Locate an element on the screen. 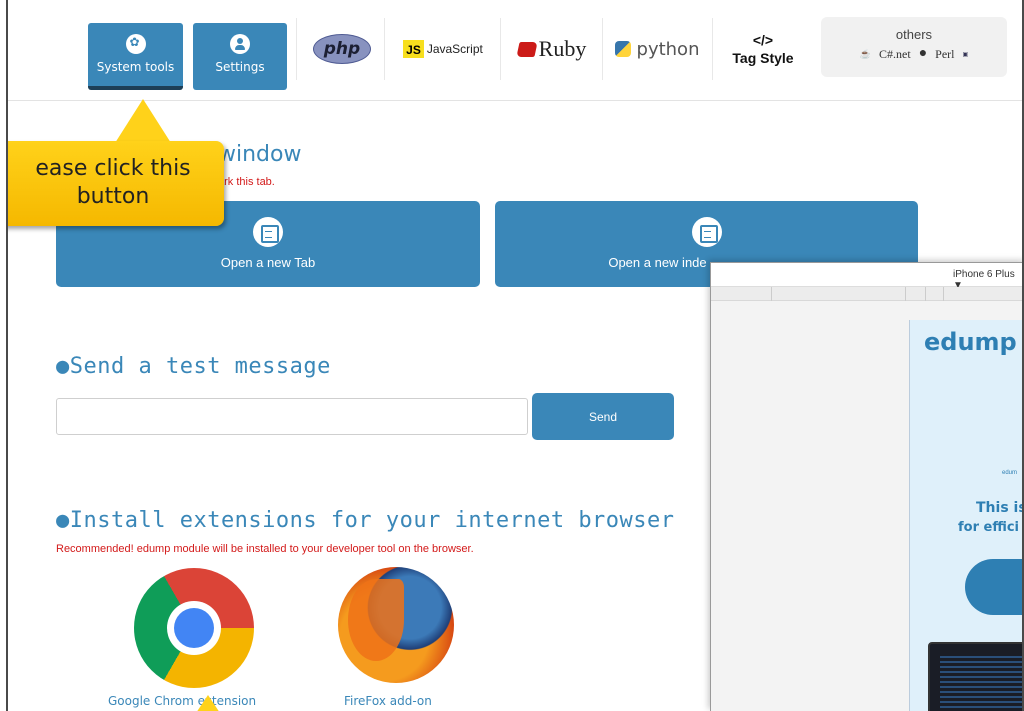 This screenshot has width=1024, height=711. perl-label: Perl is located at coordinates (945, 53).